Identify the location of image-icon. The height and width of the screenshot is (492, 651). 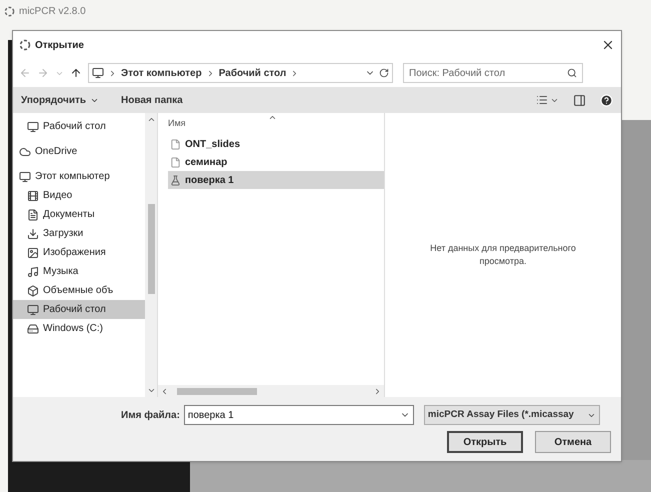
(33, 252).